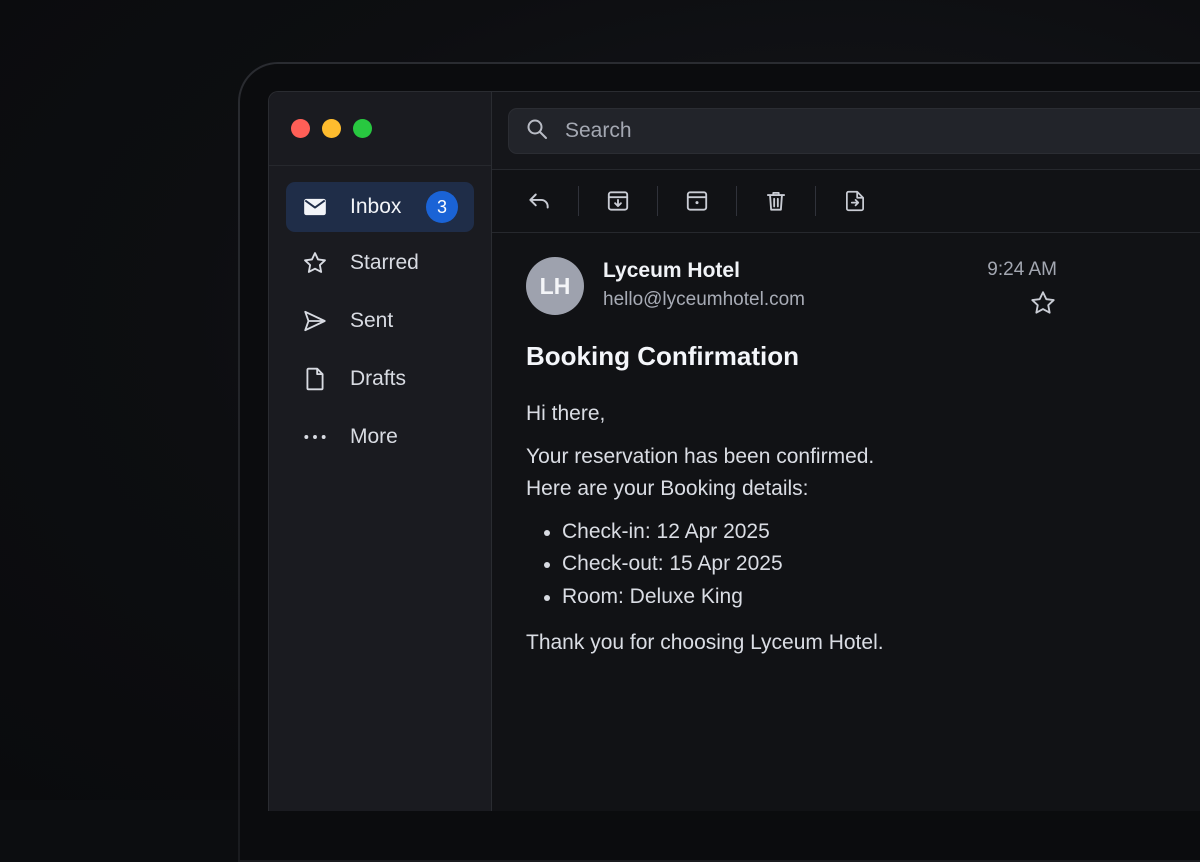 The height and width of the screenshot is (862, 1200). Describe the element at coordinates (872, 532) in the screenshot. I see `list-item: Check-in: 12 Apr 2025` at that location.